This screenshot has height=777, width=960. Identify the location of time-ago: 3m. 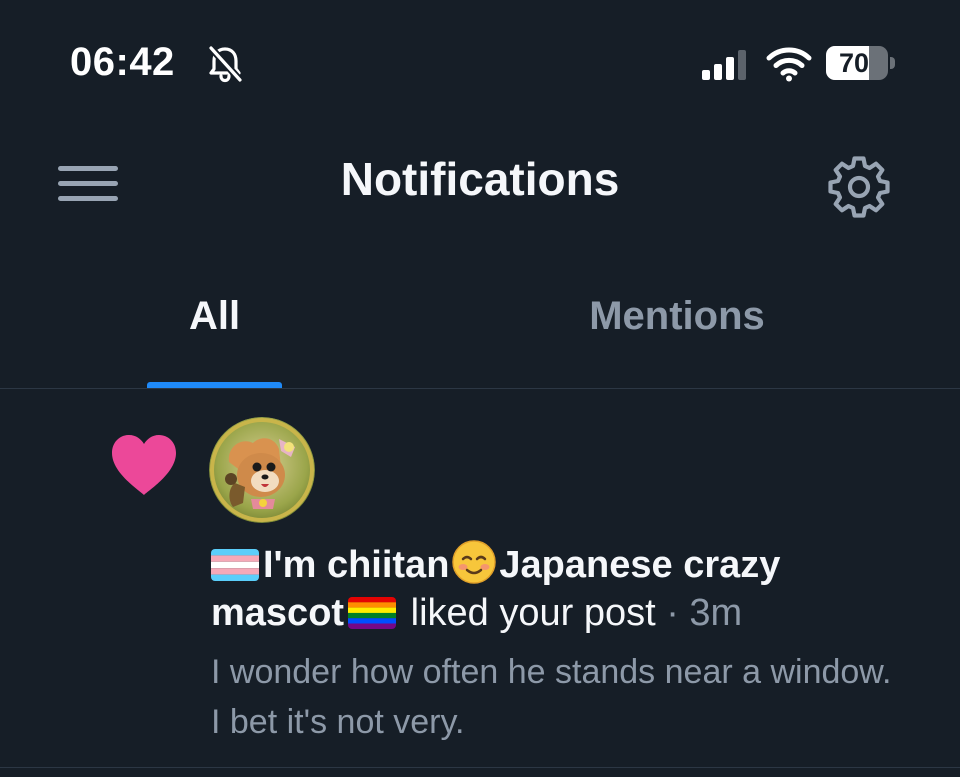
(716, 613).